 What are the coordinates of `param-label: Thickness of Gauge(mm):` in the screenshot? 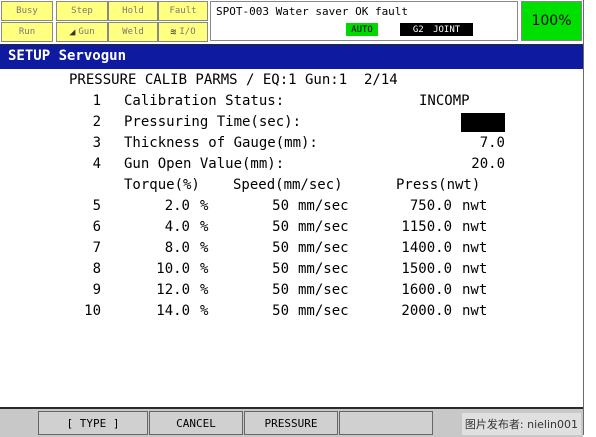 It's located at (221, 143).